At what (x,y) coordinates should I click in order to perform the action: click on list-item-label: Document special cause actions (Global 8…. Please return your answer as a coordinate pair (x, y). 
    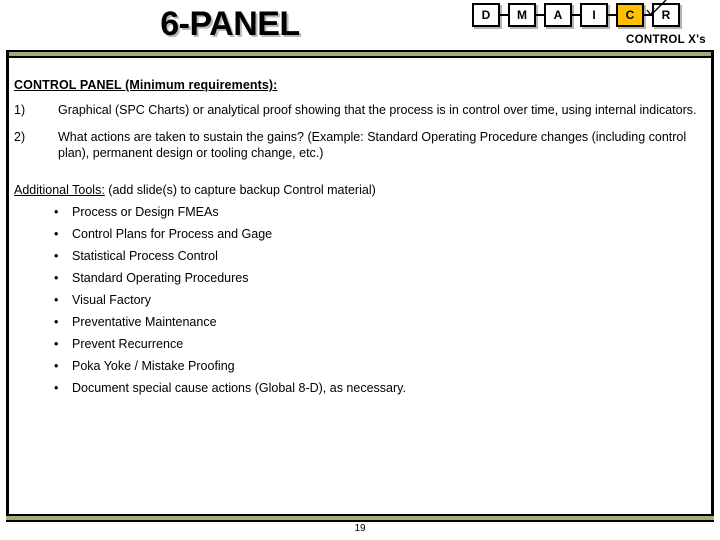
    Looking at the image, I should click on (239, 388).